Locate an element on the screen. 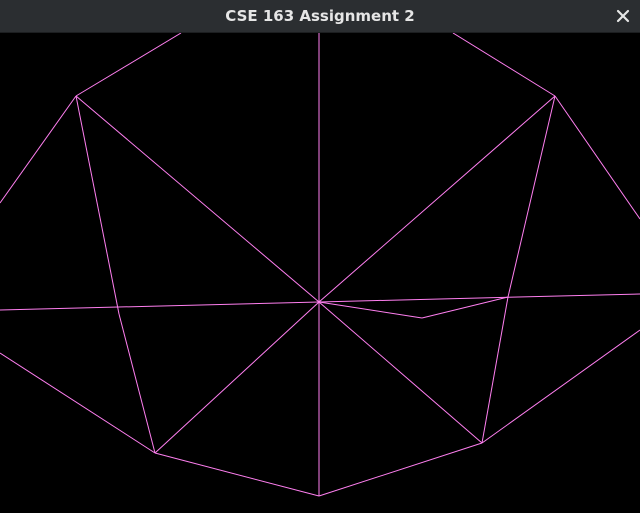  close-icon is located at coordinates (623, 16).